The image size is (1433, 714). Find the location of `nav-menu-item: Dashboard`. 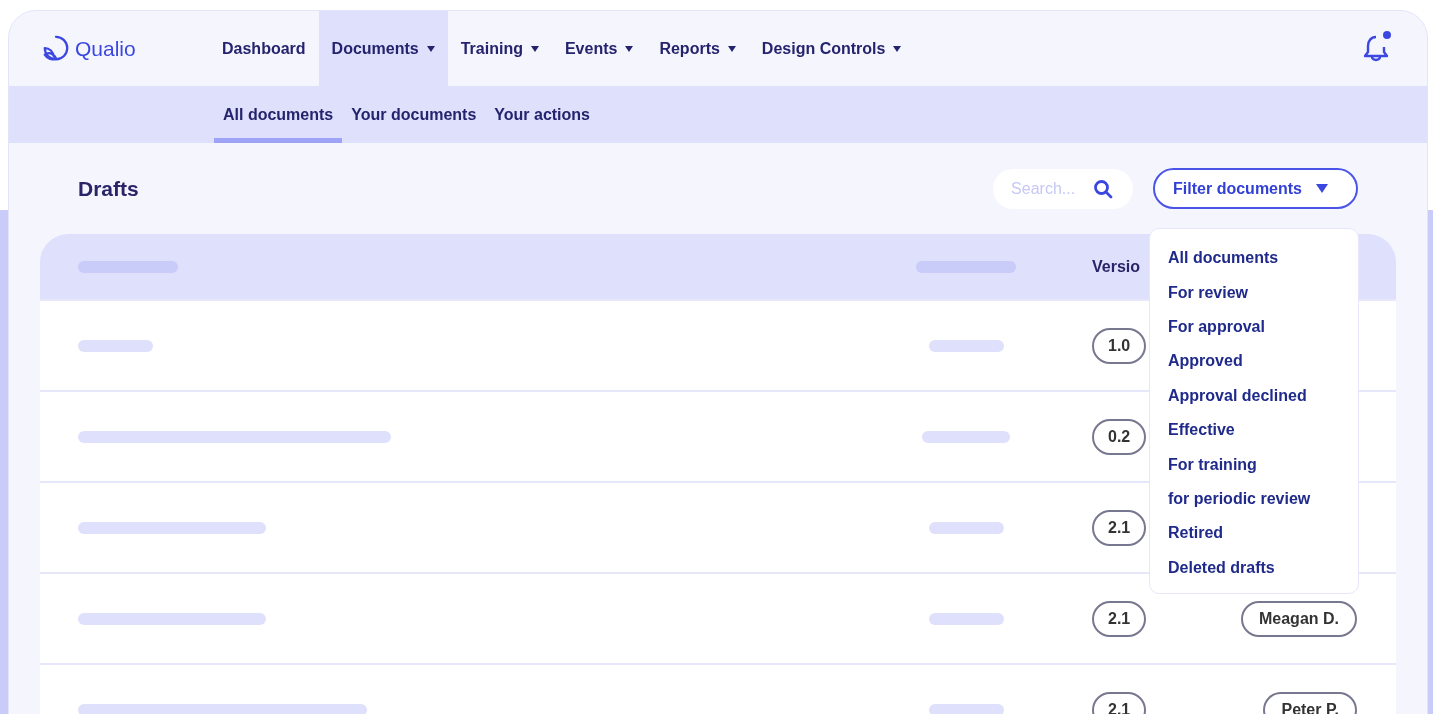

nav-menu-item: Dashboard is located at coordinates (264, 48).